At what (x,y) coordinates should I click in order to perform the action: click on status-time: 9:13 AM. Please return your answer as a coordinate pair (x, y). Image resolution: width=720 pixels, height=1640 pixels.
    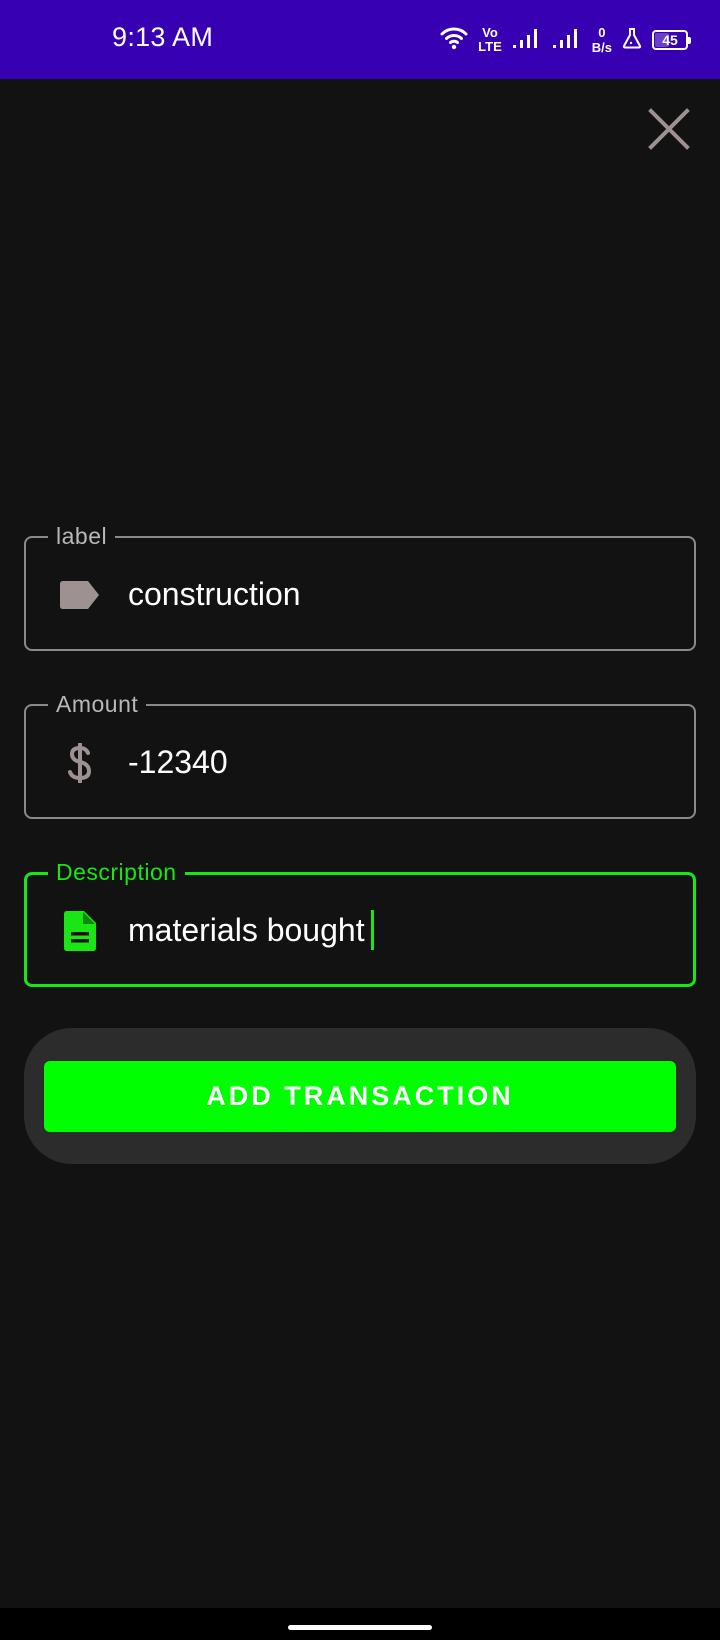
    Looking at the image, I should click on (163, 37).